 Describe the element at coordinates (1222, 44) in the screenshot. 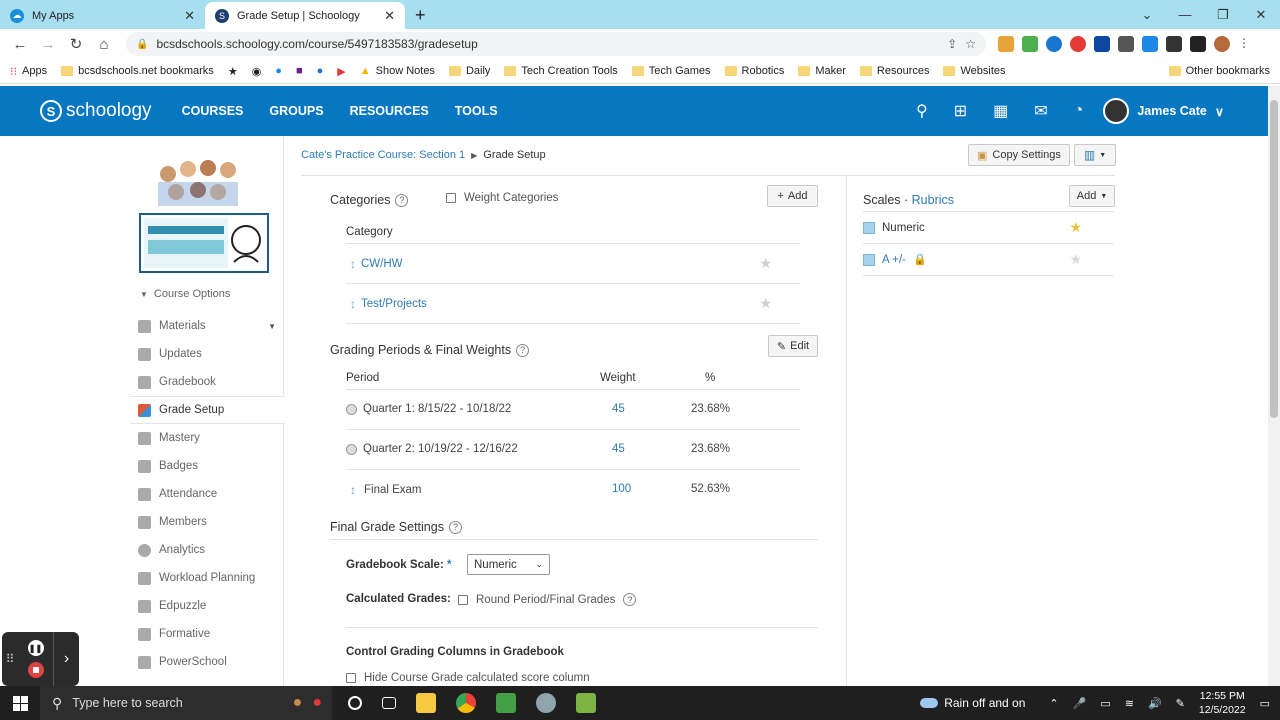

I see `profile-avatar-icon` at that location.